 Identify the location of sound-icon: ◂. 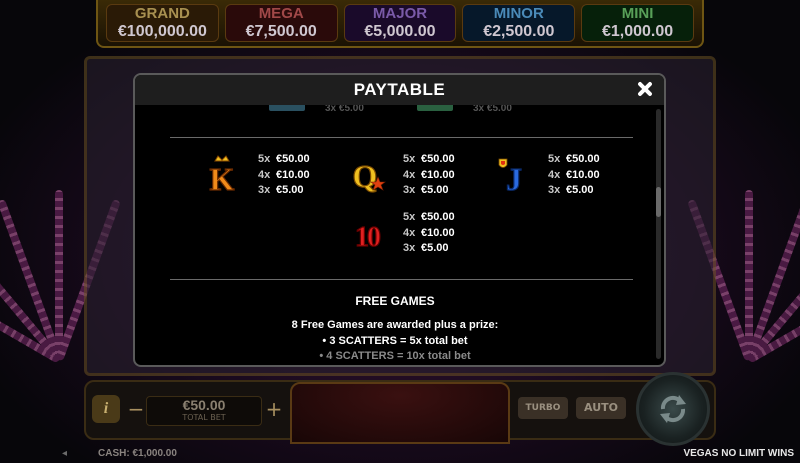
(68, 454).